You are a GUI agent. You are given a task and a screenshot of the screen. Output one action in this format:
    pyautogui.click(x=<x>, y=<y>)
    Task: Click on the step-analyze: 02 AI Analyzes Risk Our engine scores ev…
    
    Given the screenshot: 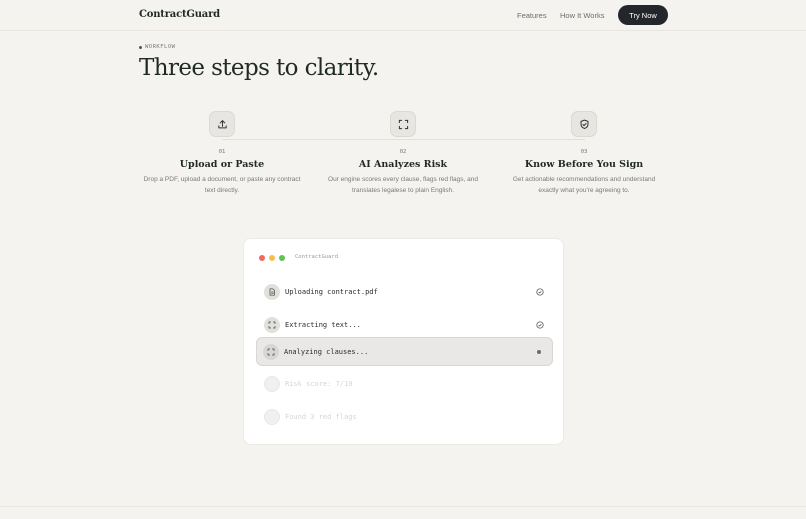 What is the action you would take?
    pyautogui.click(x=403, y=153)
    